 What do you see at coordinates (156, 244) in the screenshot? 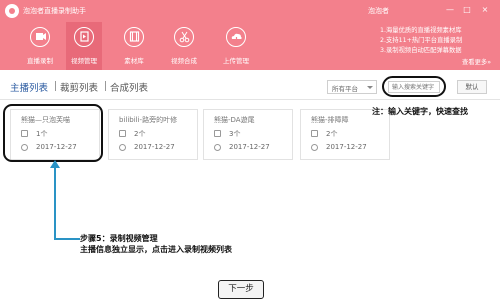
I see `step-annotation: 步骤5：录制视频管理 主播信息独立显示，点击进入录制视频列表` at bounding box center [156, 244].